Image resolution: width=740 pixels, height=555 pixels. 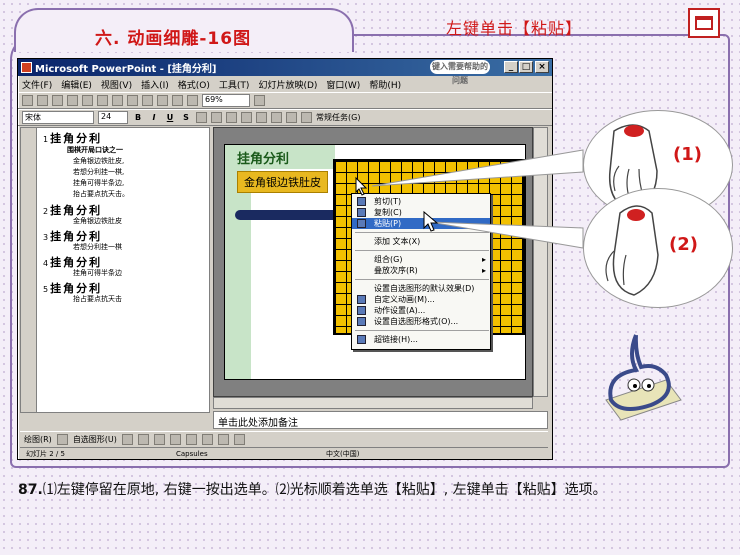 What do you see at coordinates (632, 250) in the screenshot?
I see `left-click-hand-icon` at bounding box center [632, 250].